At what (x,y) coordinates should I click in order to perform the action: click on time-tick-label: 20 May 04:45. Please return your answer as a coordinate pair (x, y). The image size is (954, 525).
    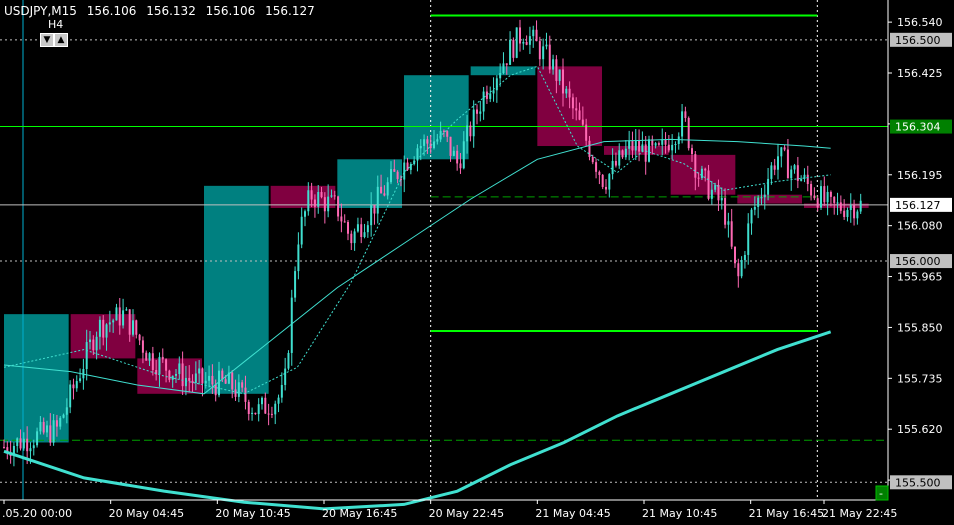
    Looking at the image, I should click on (146, 513).